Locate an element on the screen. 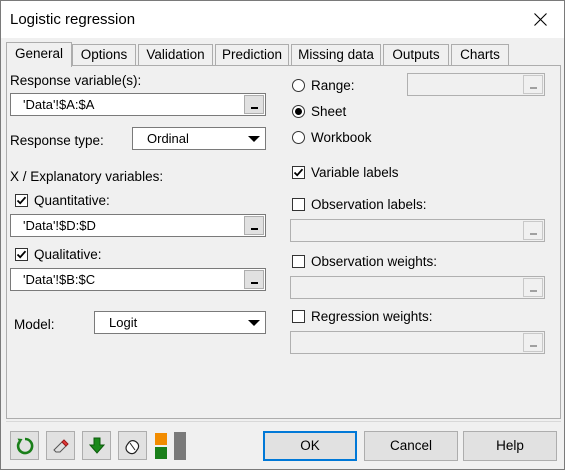 The height and width of the screenshot is (470, 565). model-select: Logit is located at coordinates (180, 322).